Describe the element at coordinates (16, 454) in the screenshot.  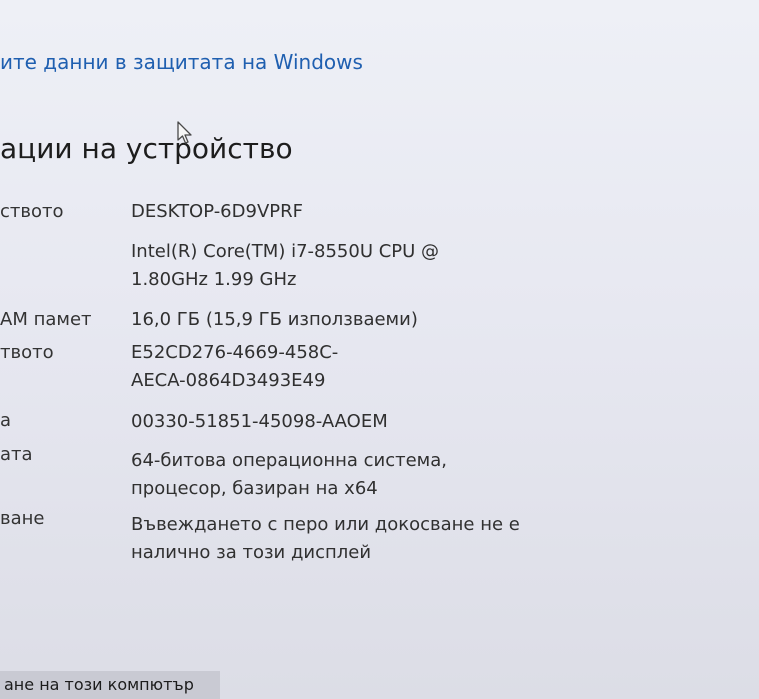
I see `spec-label-system-type: ата` at that location.